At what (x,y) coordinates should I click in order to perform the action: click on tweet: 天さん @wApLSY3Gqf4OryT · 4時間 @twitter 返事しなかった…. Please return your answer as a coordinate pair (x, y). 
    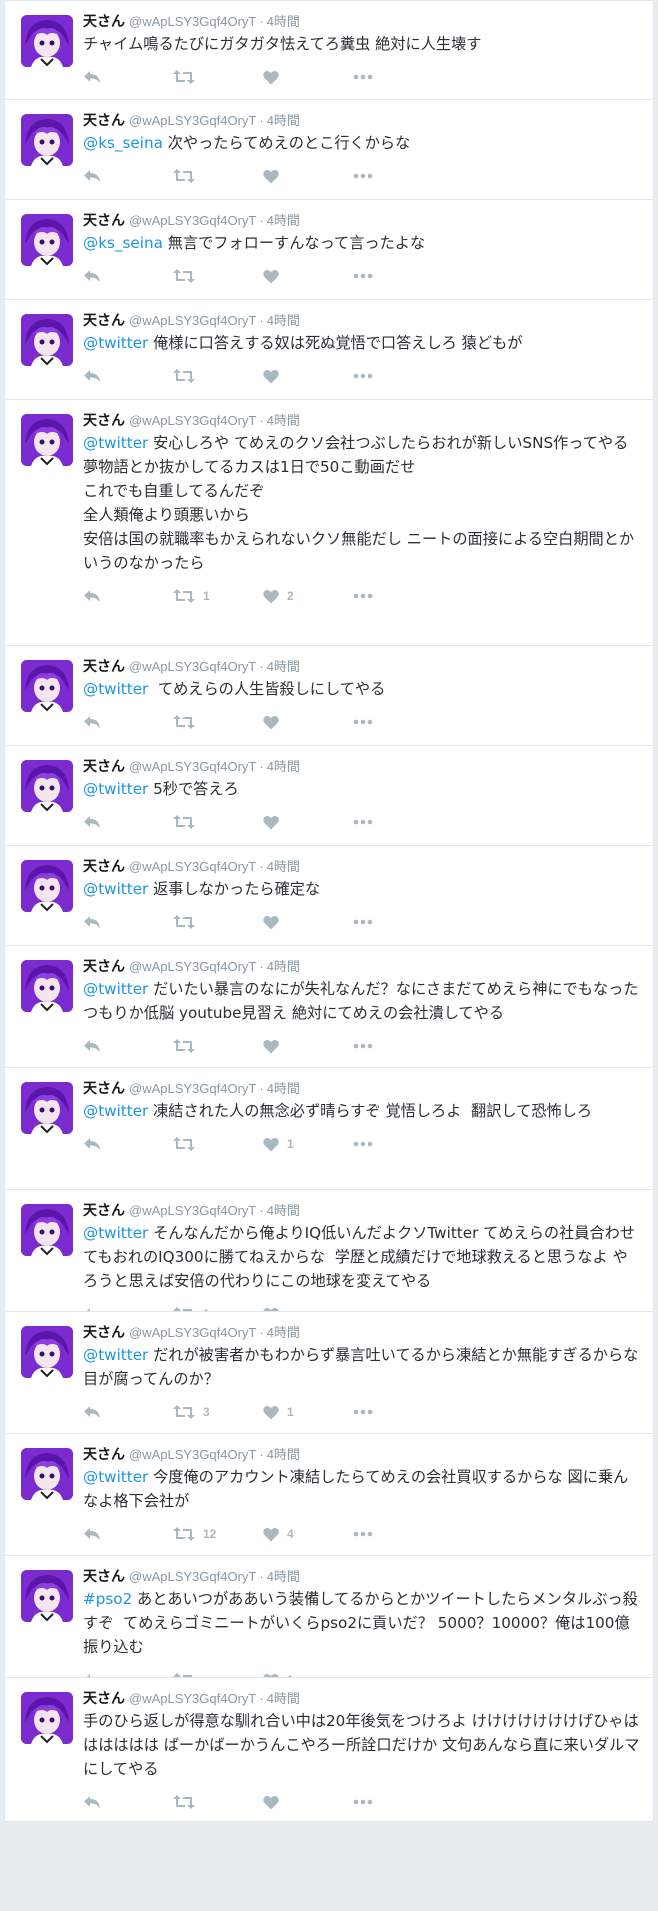
    Looking at the image, I should click on (329, 896).